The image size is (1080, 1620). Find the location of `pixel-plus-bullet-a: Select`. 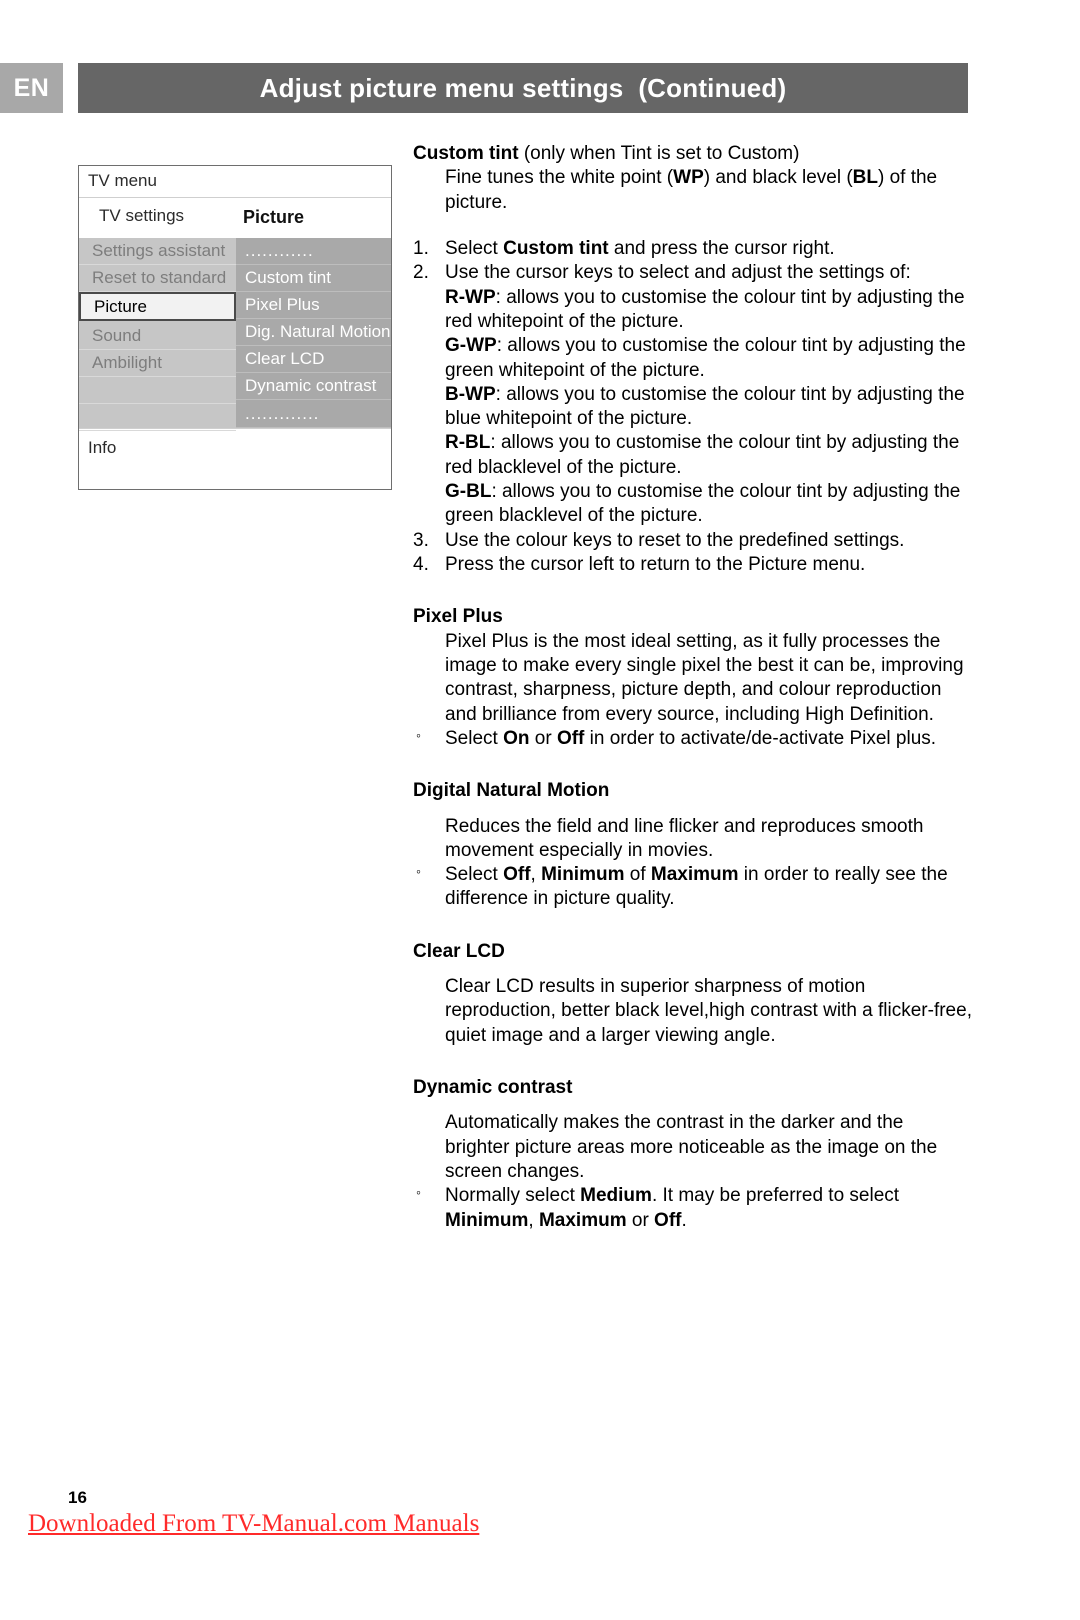

pixel-plus-bullet-a: Select is located at coordinates (474, 738).